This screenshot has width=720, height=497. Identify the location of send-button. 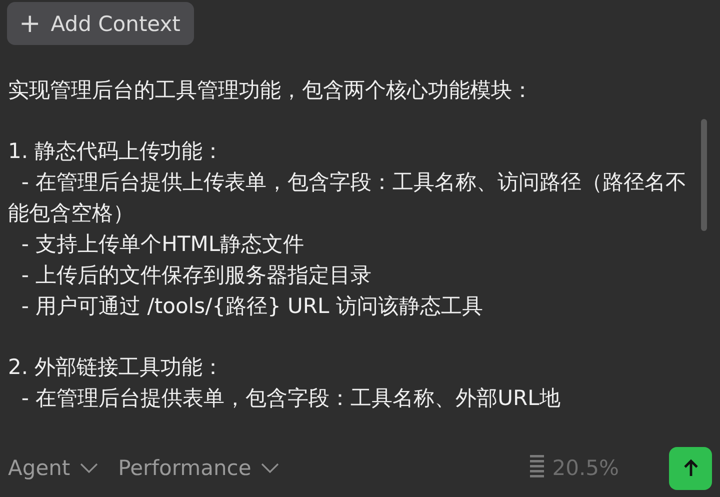
(690, 468).